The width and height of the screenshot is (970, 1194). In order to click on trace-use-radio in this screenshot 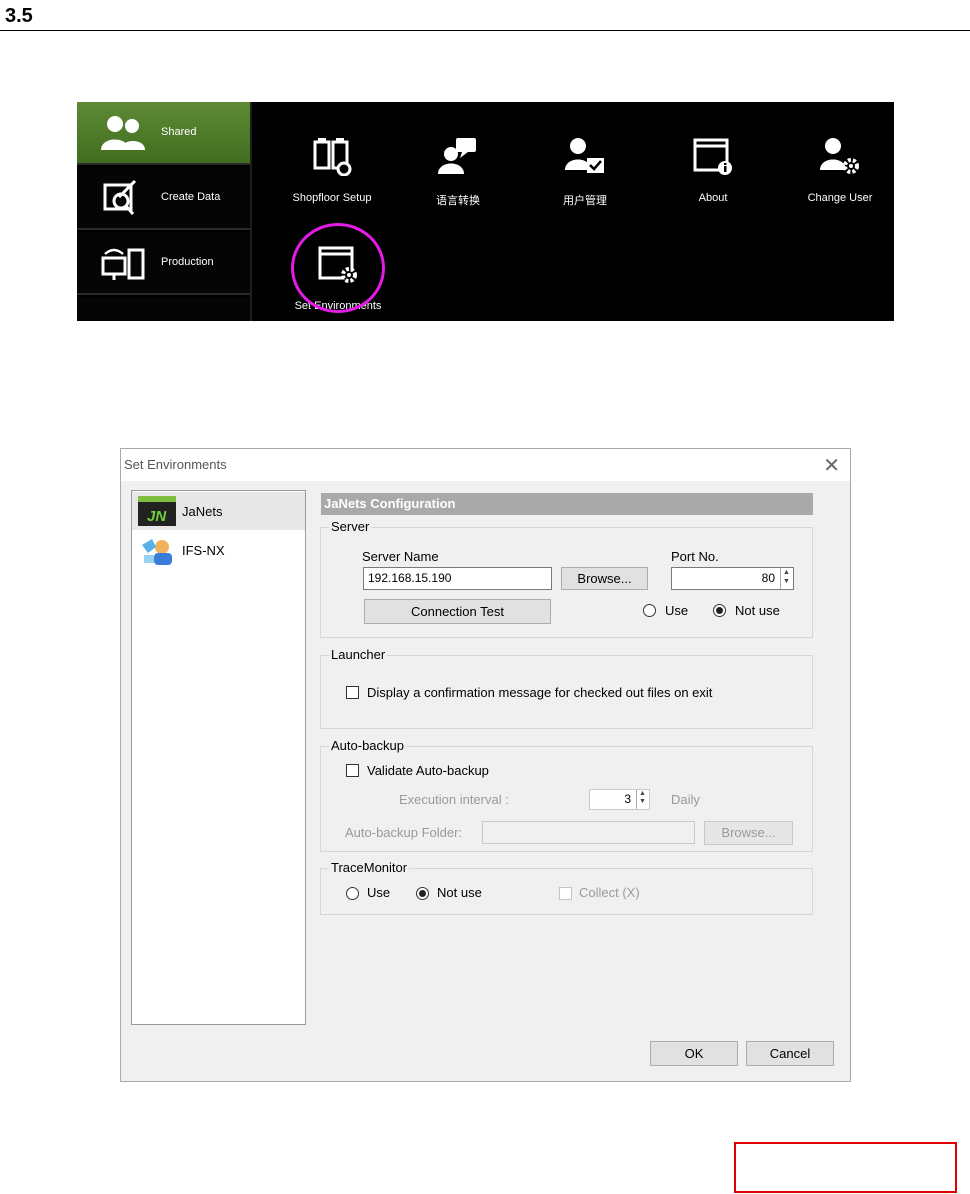, I will do `click(352, 893)`.